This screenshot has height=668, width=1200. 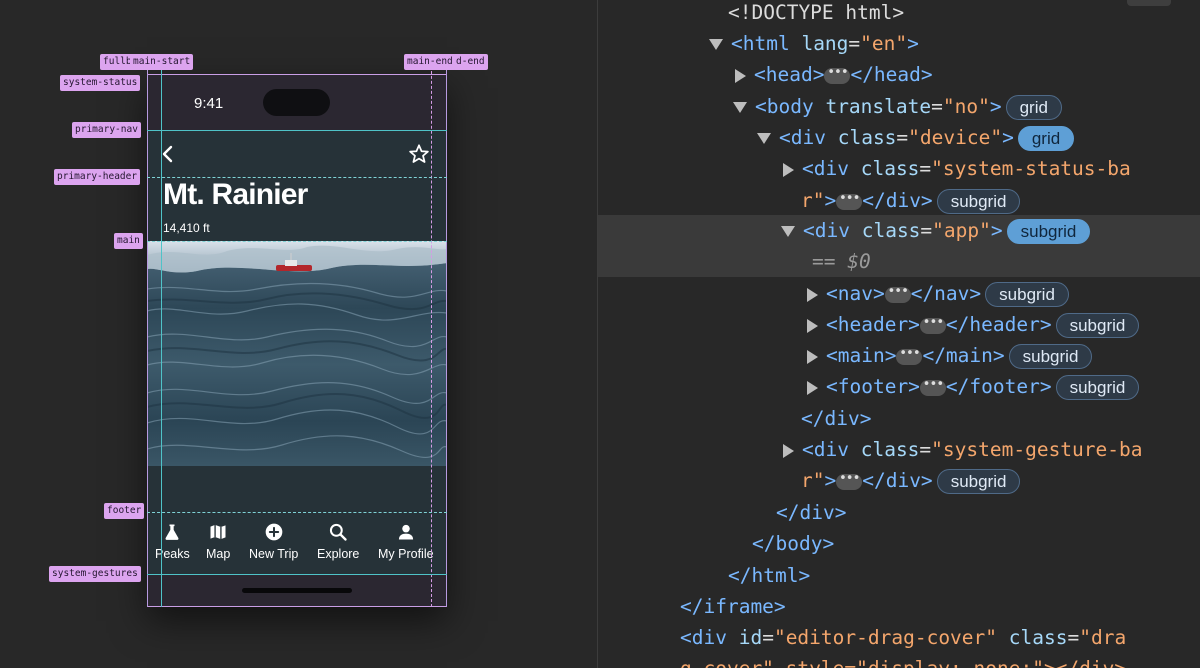 I want to click on dom-node-drag-cover-cont: g-cover" style="display: none;"></div>, so click(x=903, y=660).